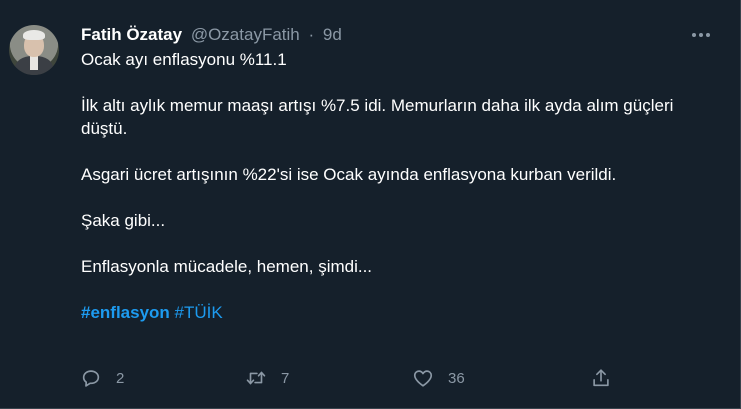 Image resolution: width=741 pixels, height=409 pixels. What do you see at coordinates (438, 378) in the screenshot?
I see `like-button: 36` at bounding box center [438, 378].